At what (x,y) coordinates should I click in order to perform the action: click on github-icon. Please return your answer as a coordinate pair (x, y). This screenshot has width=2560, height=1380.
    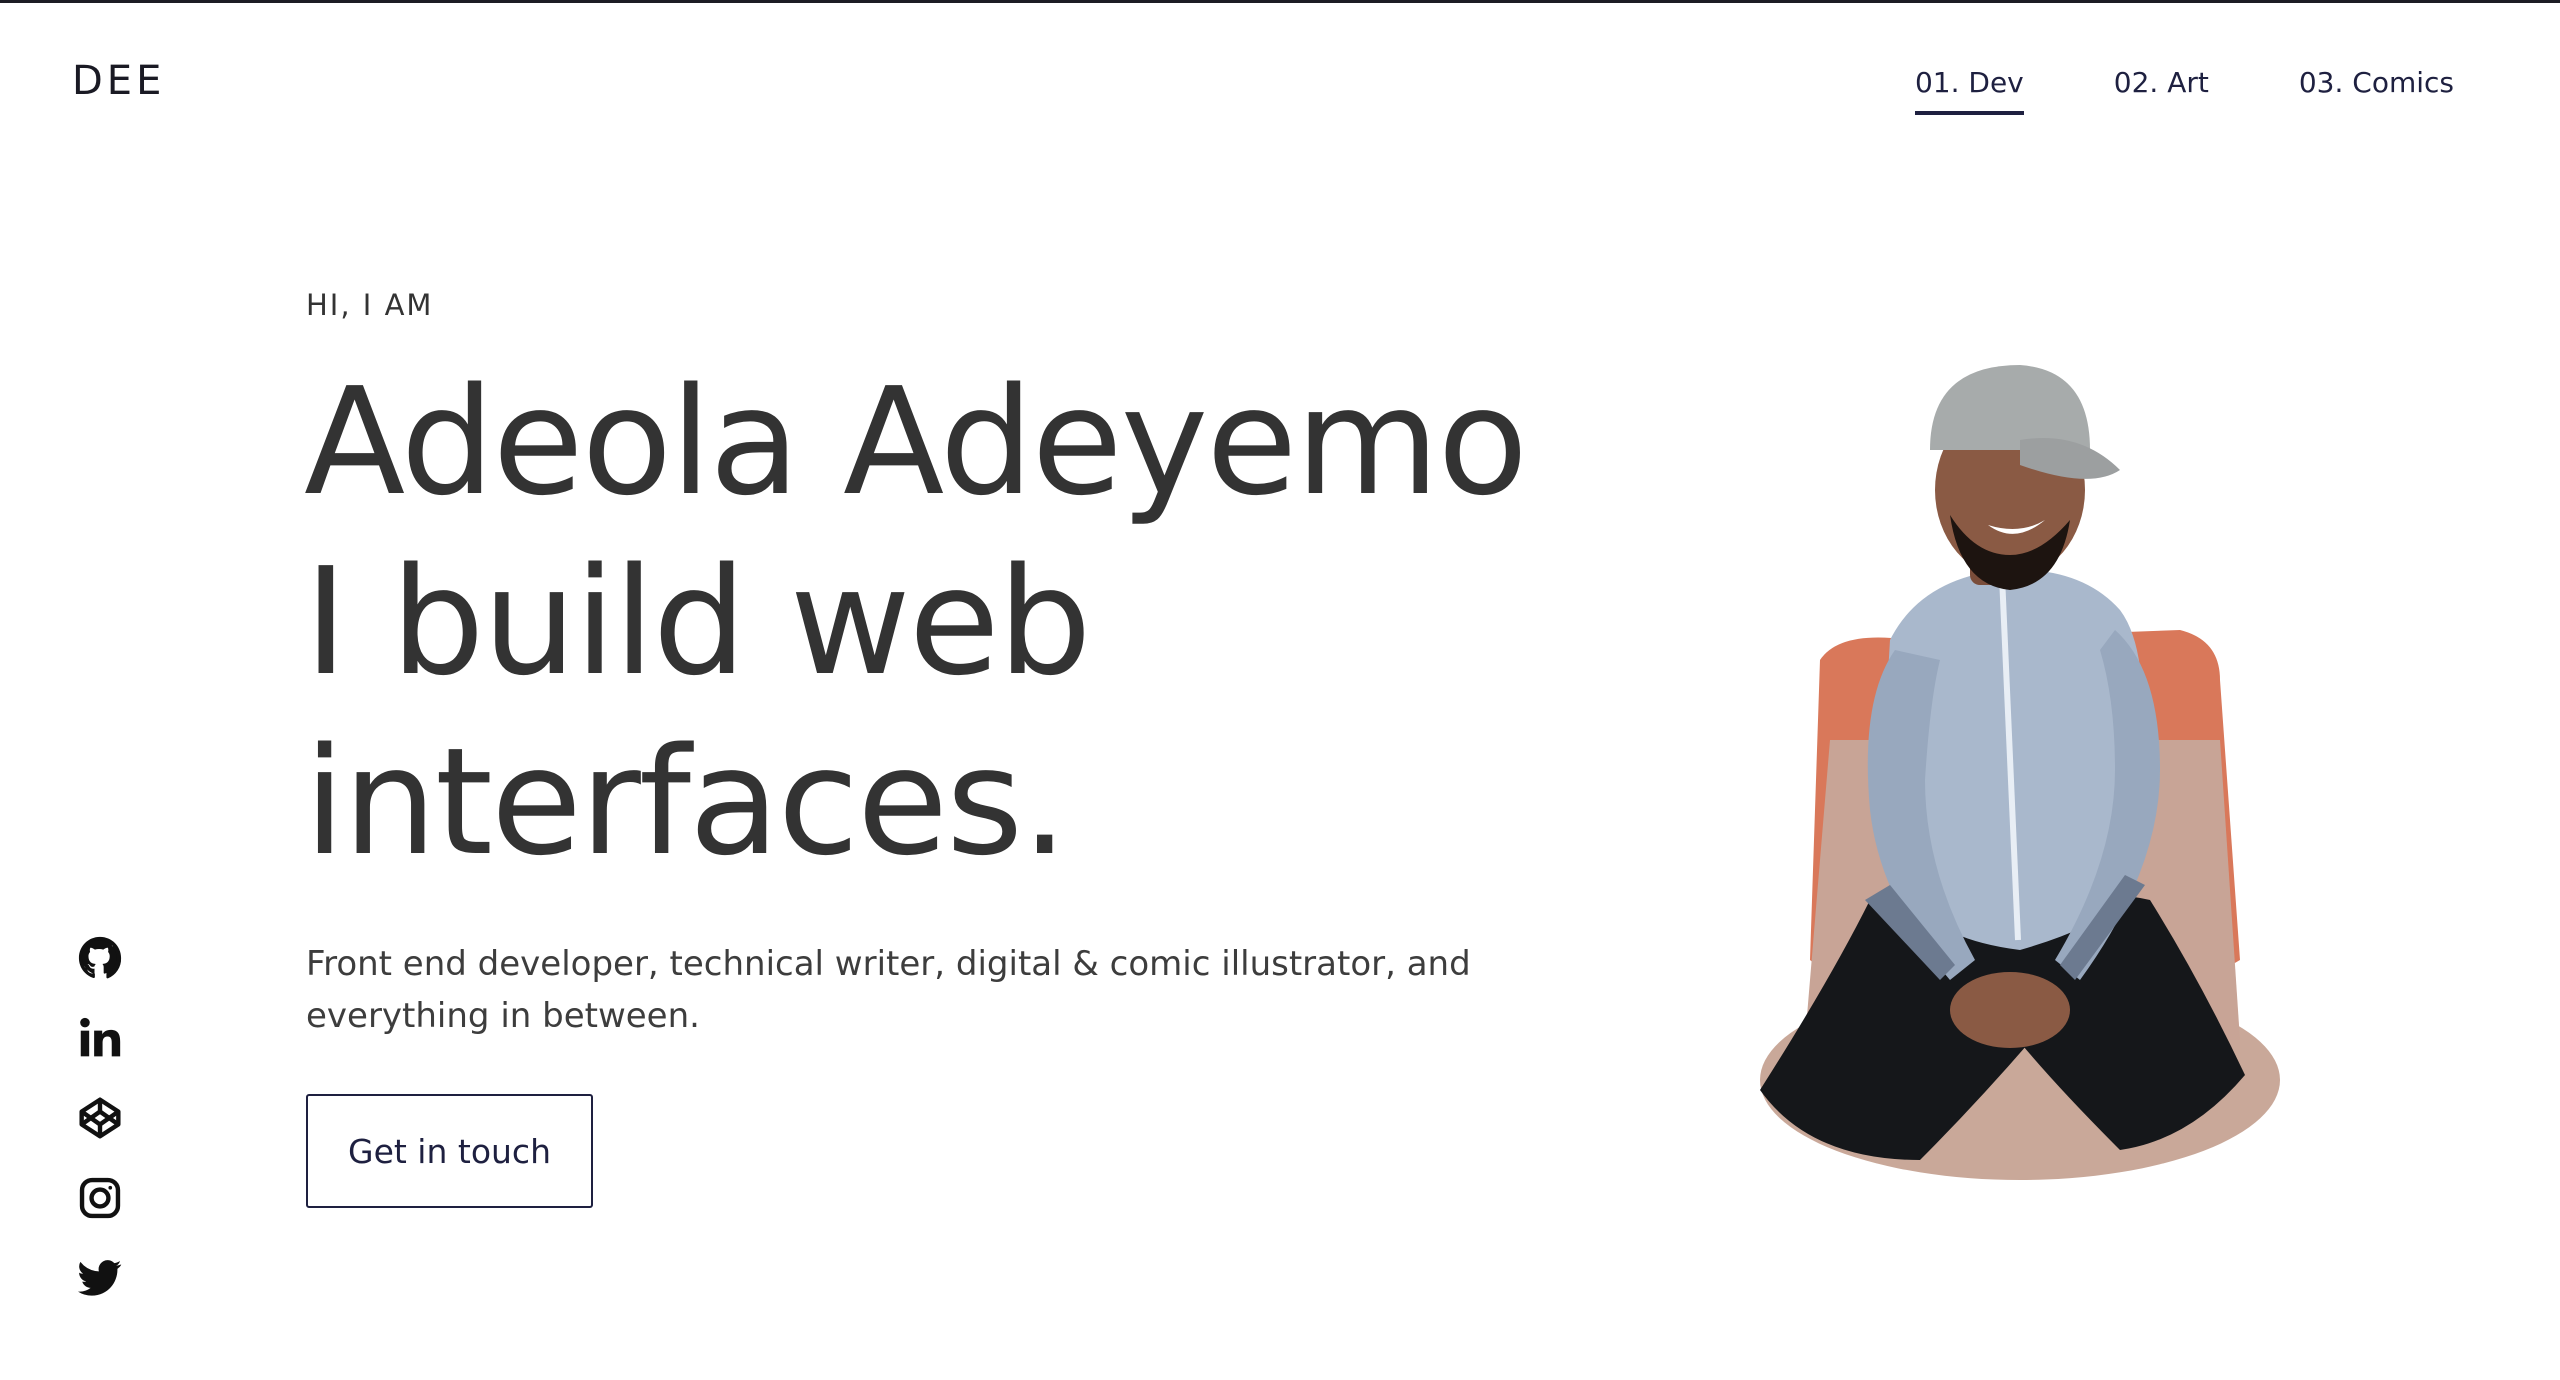
    Looking at the image, I should click on (100, 957).